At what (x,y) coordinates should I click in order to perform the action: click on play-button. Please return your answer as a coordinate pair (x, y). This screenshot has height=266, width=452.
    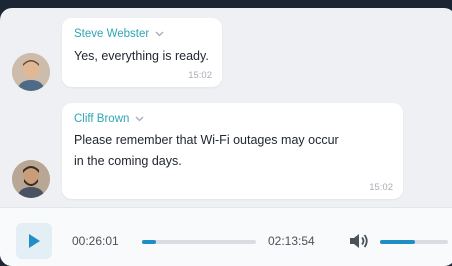
    Looking at the image, I should click on (34, 241).